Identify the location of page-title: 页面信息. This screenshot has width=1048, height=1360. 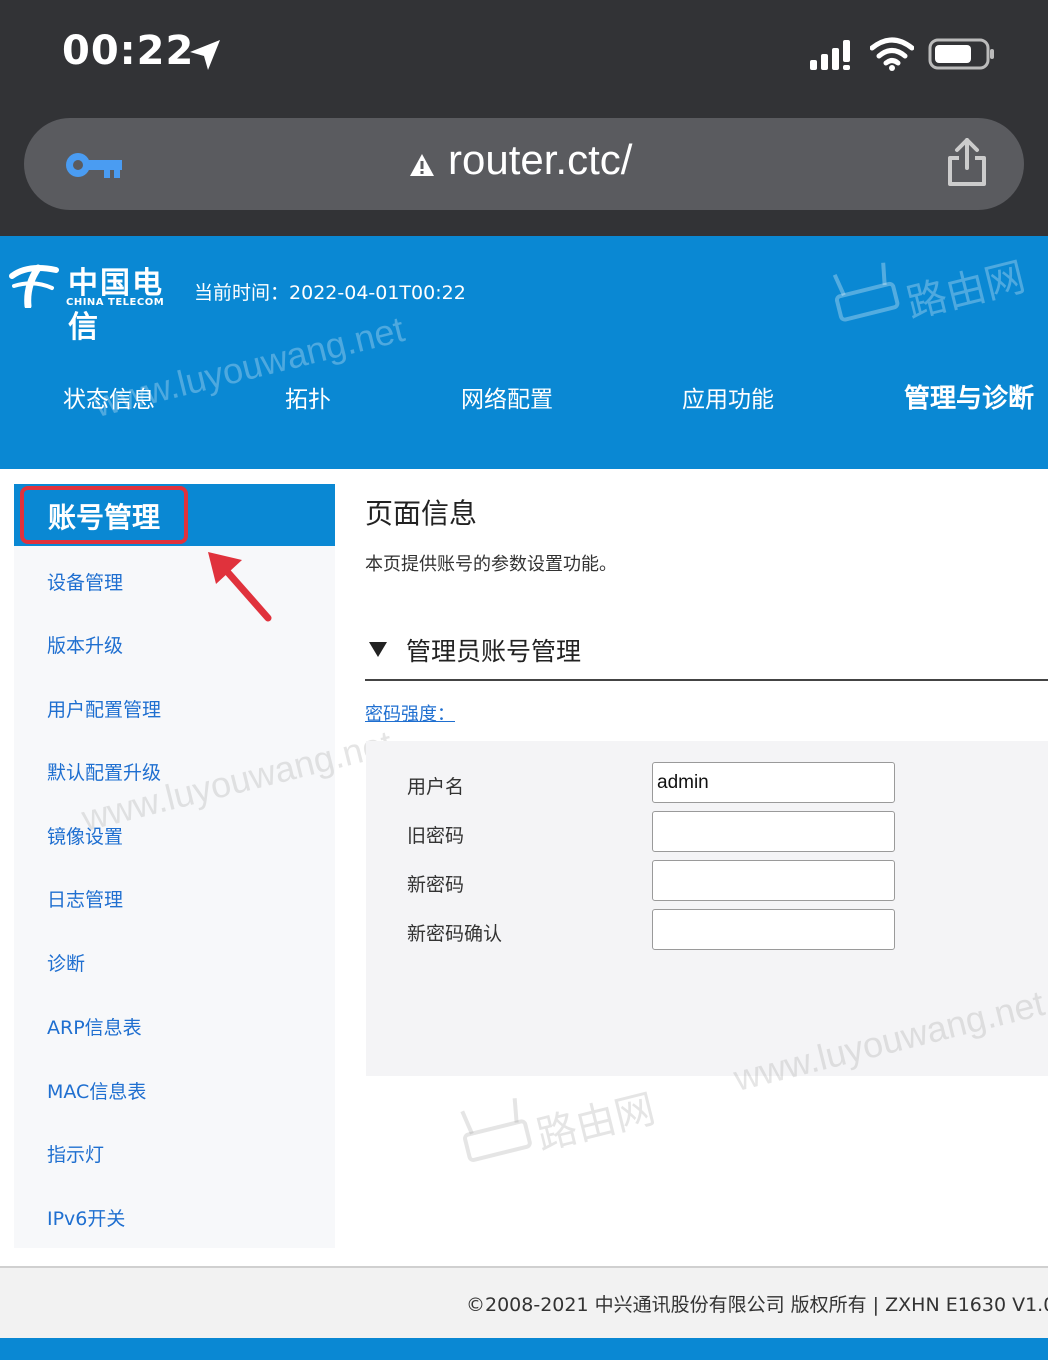
(421, 513).